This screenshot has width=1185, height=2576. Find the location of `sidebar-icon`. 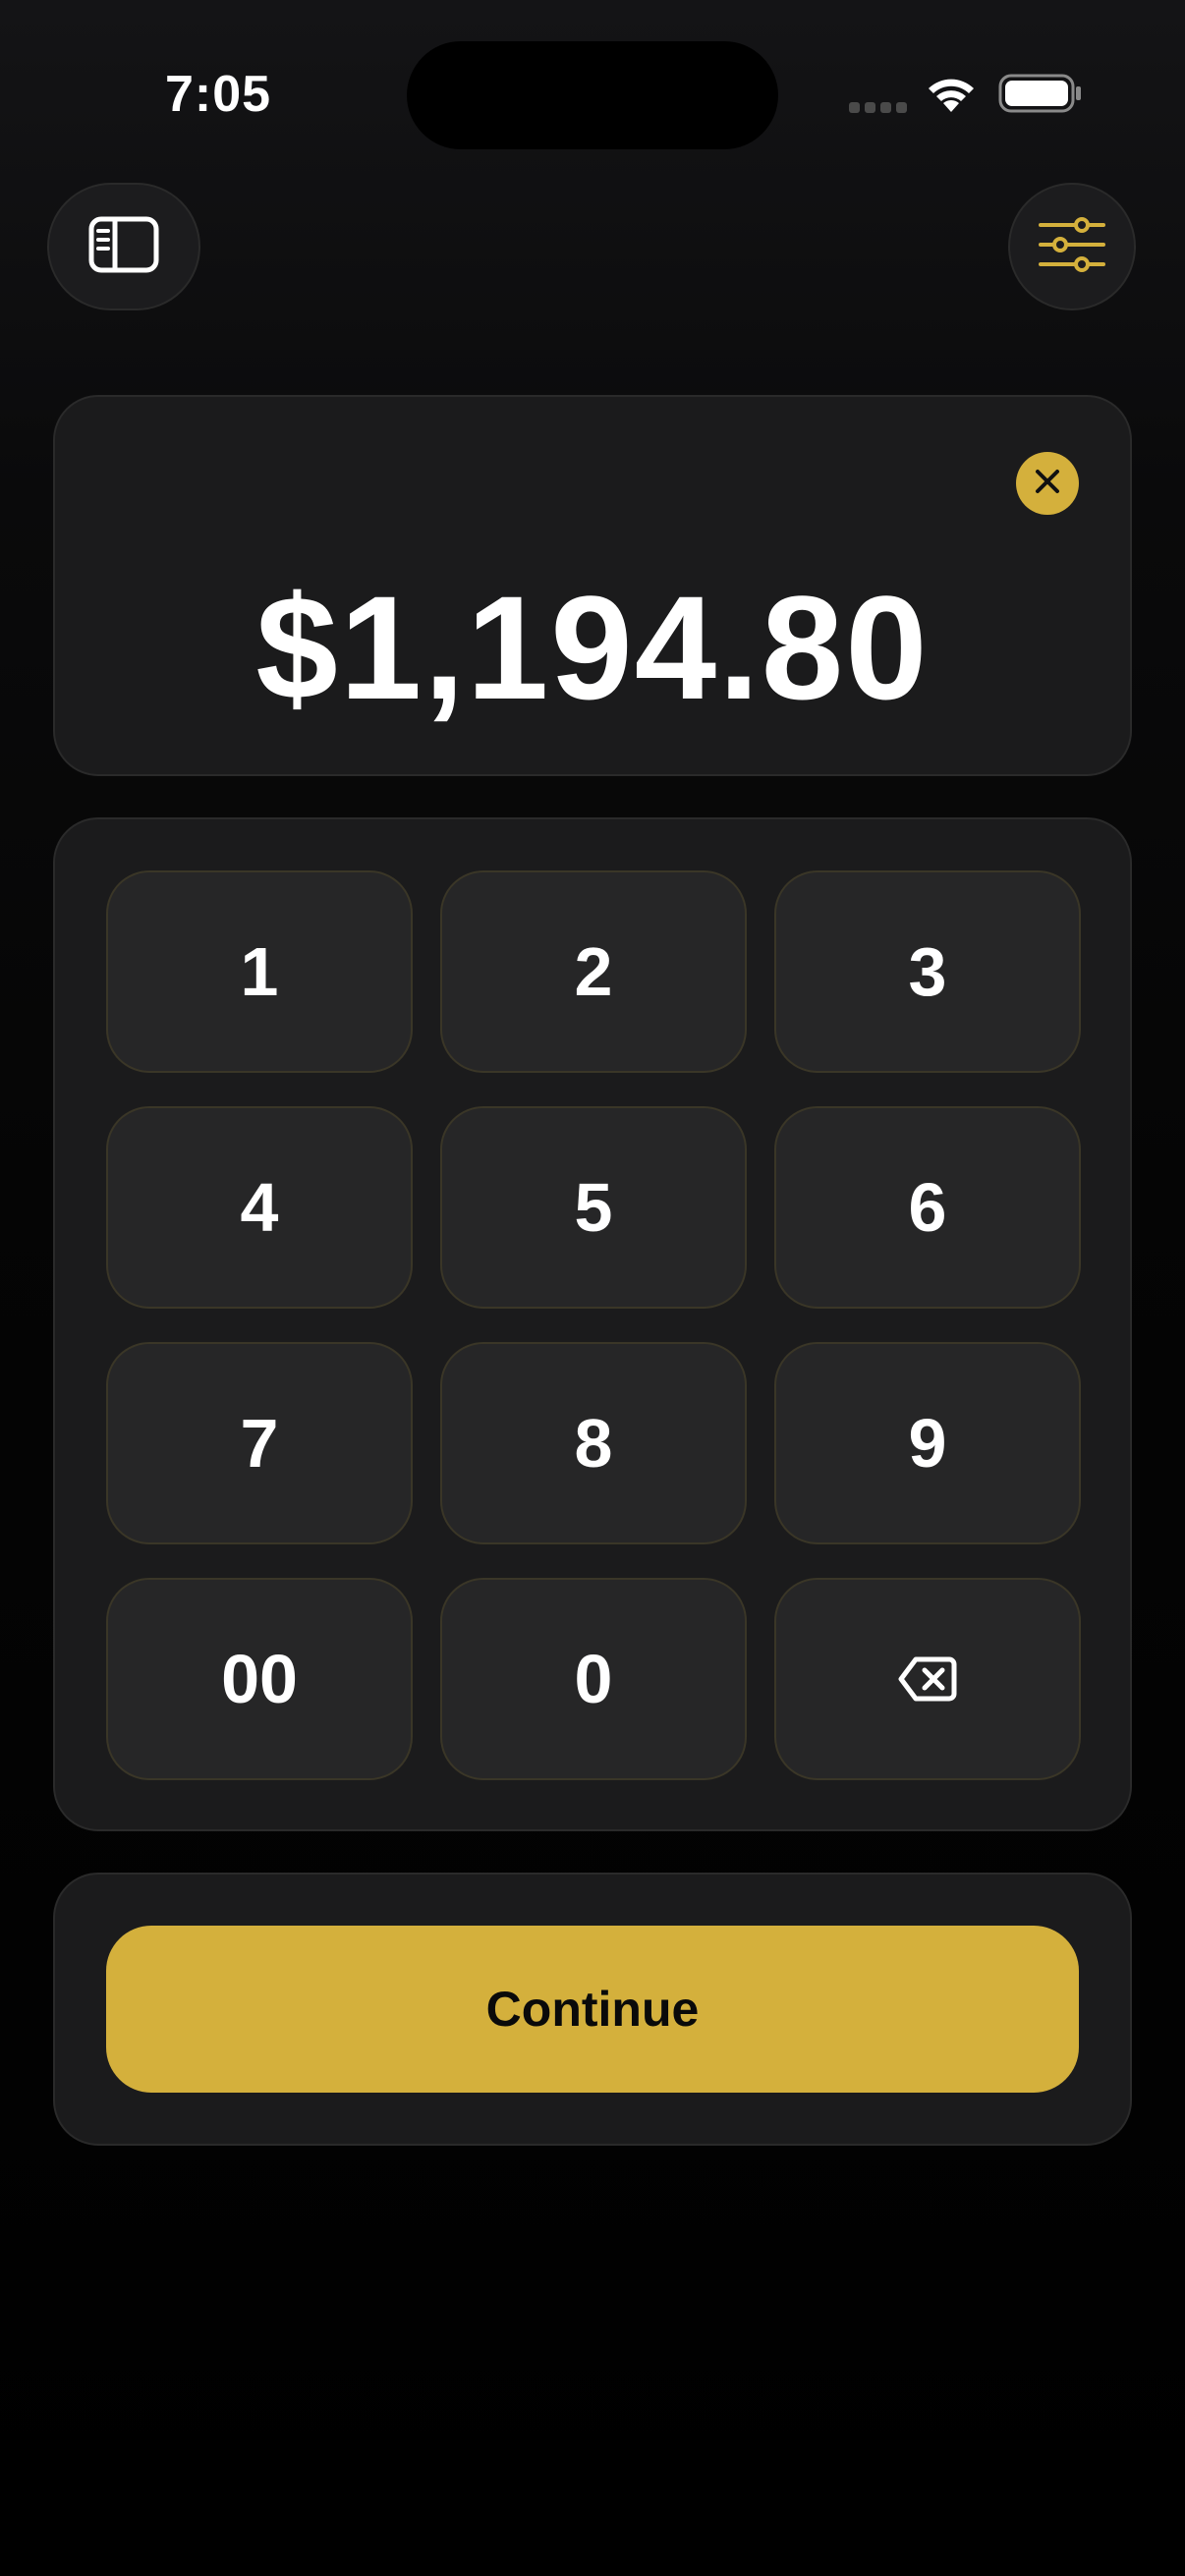

sidebar-icon is located at coordinates (124, 247).